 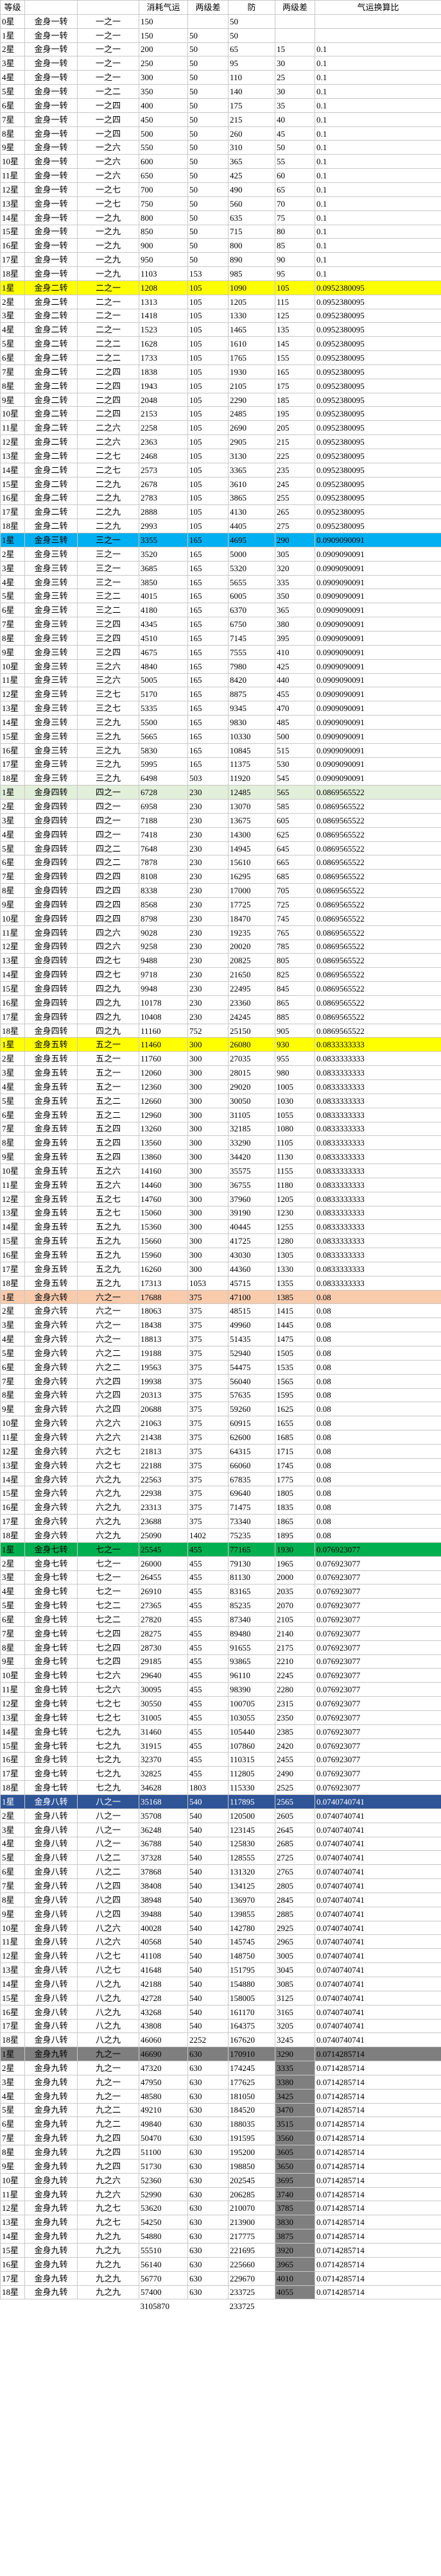 I want to click on table-cell: 0.0909090091, so click(x=378, y=708).